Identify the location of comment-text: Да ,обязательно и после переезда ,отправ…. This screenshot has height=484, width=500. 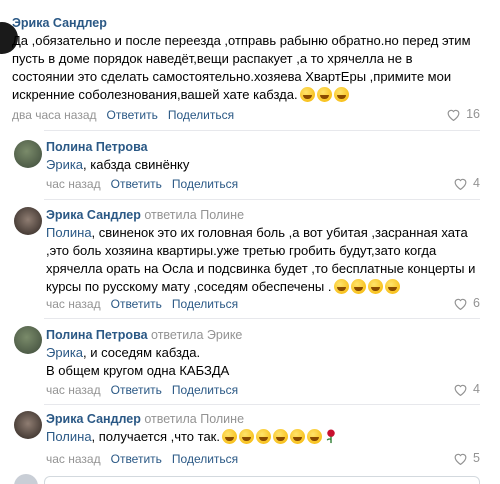
(241, 67).